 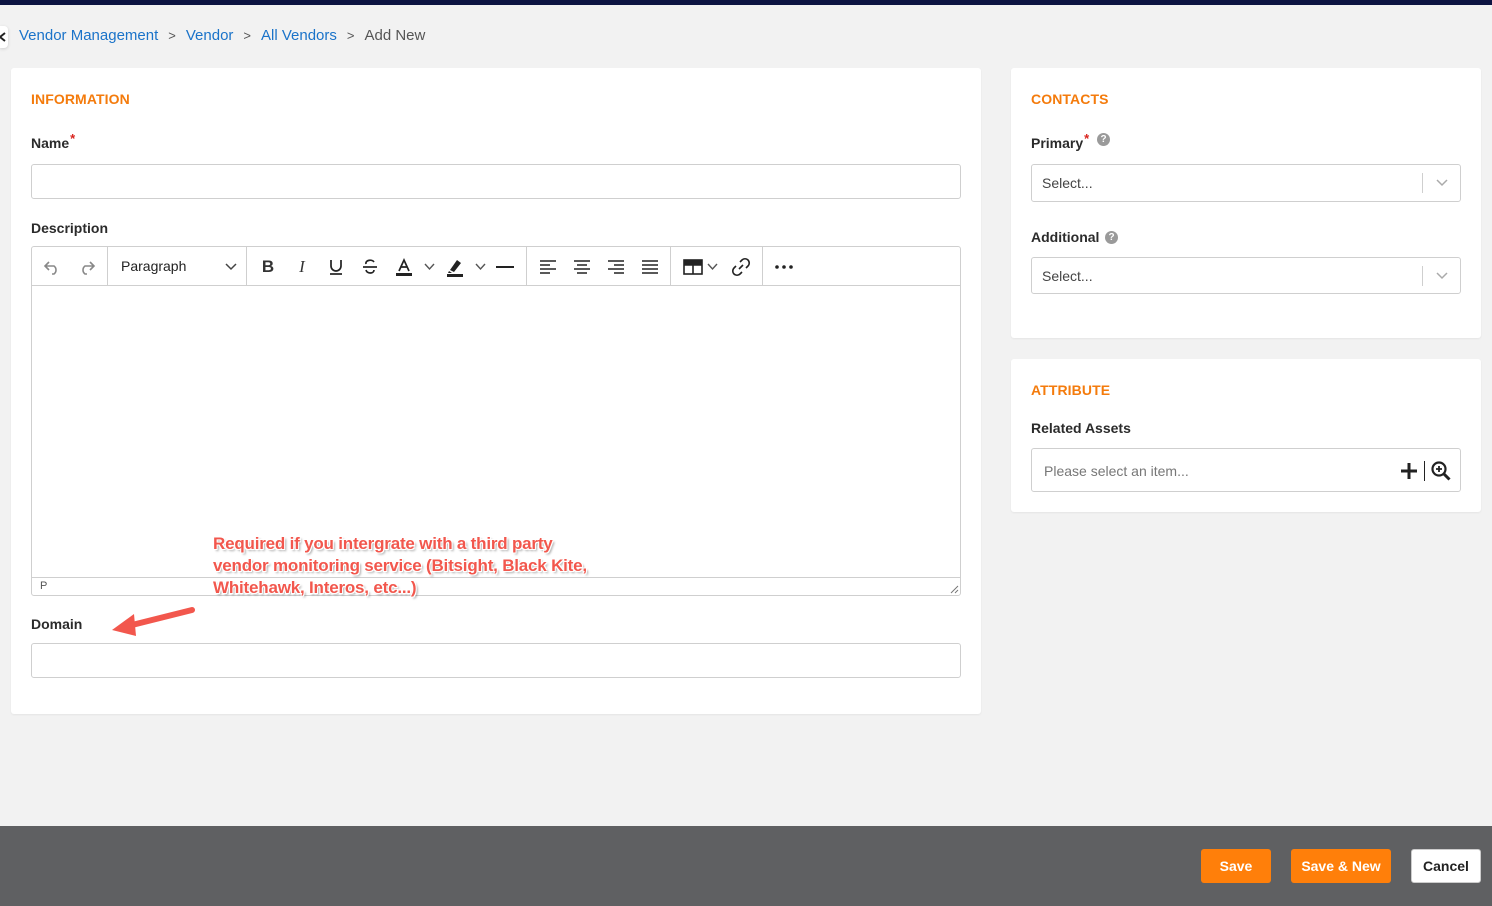 I want to click on breadcrumb-vendor-management: Vendor Management, so click(x=88, y=35).